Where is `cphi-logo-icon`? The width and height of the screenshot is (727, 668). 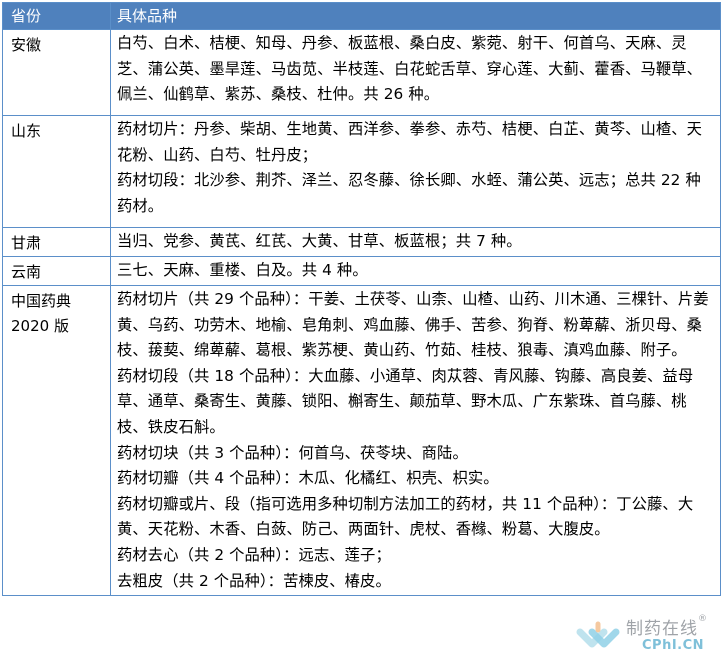
cphi-logo-icon is located at coordinates (598, 634).